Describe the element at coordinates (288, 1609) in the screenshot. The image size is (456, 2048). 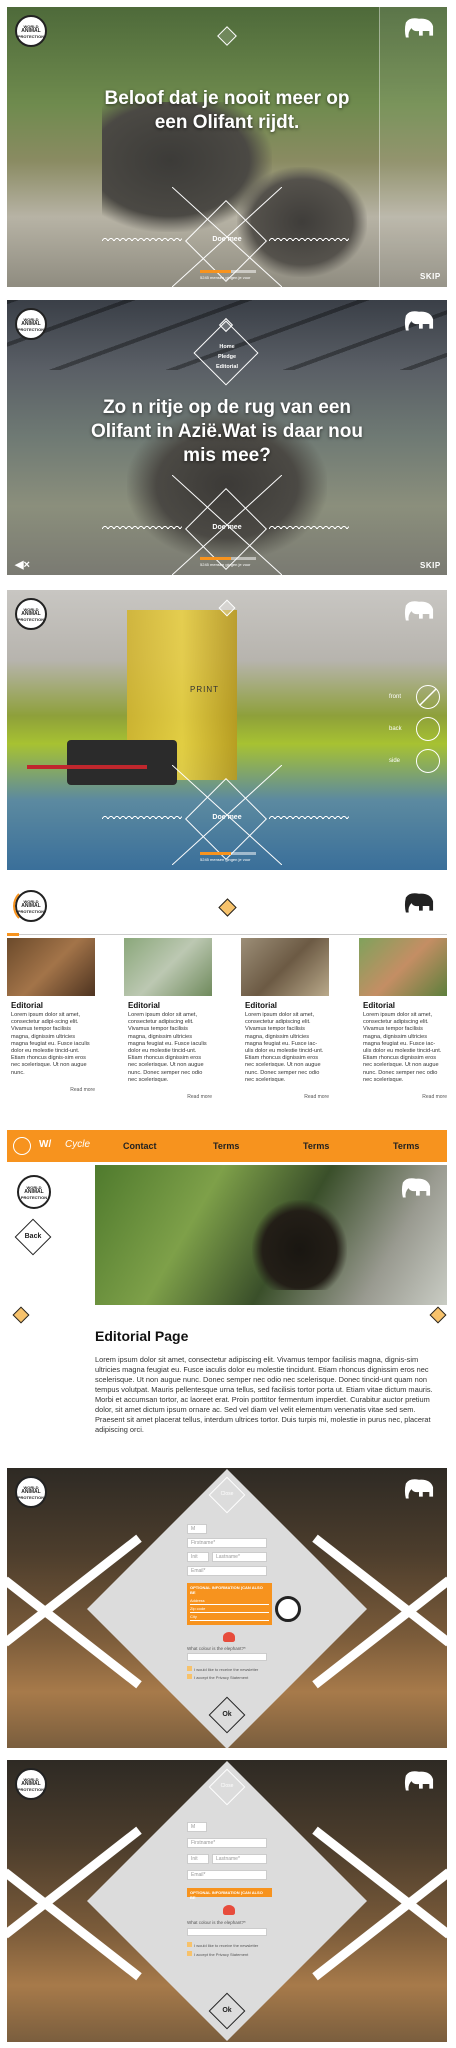
I see `zoom-magnifier-icon` at that location.